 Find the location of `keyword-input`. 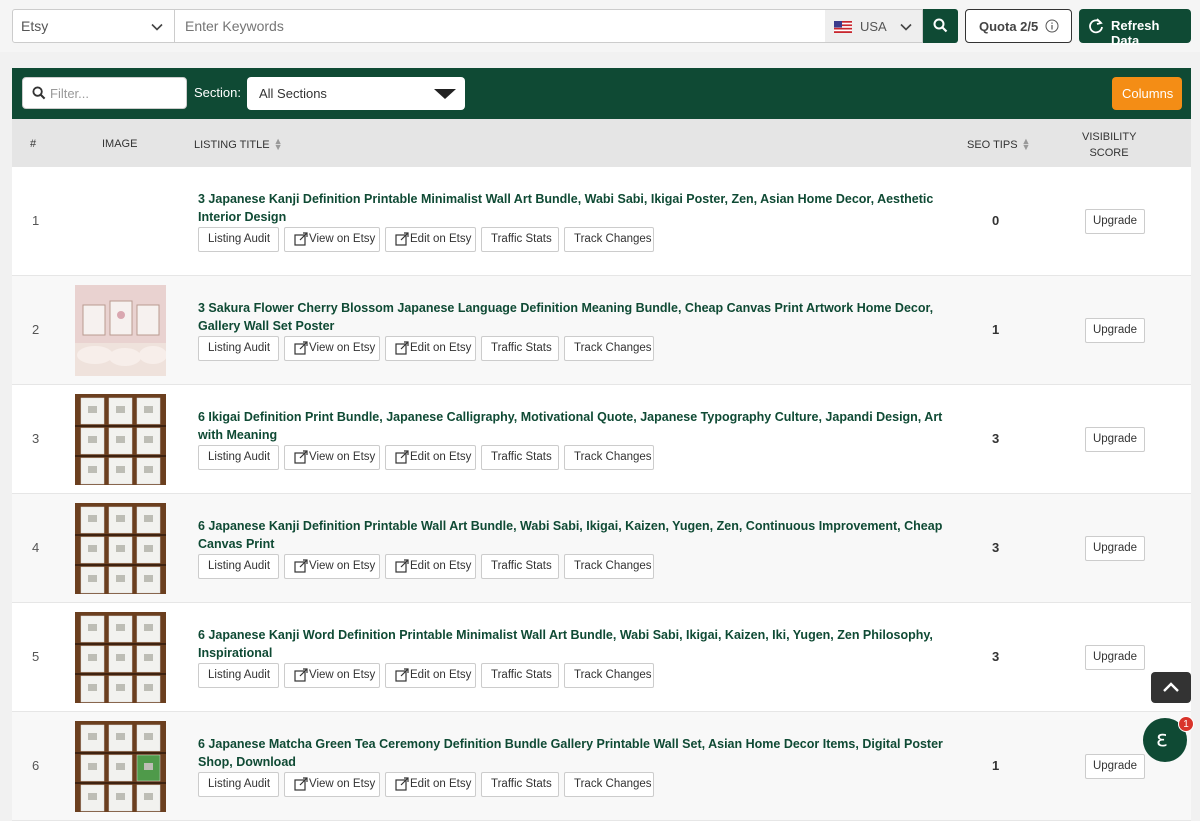

keyword-input is located at coordinates (501, 26).